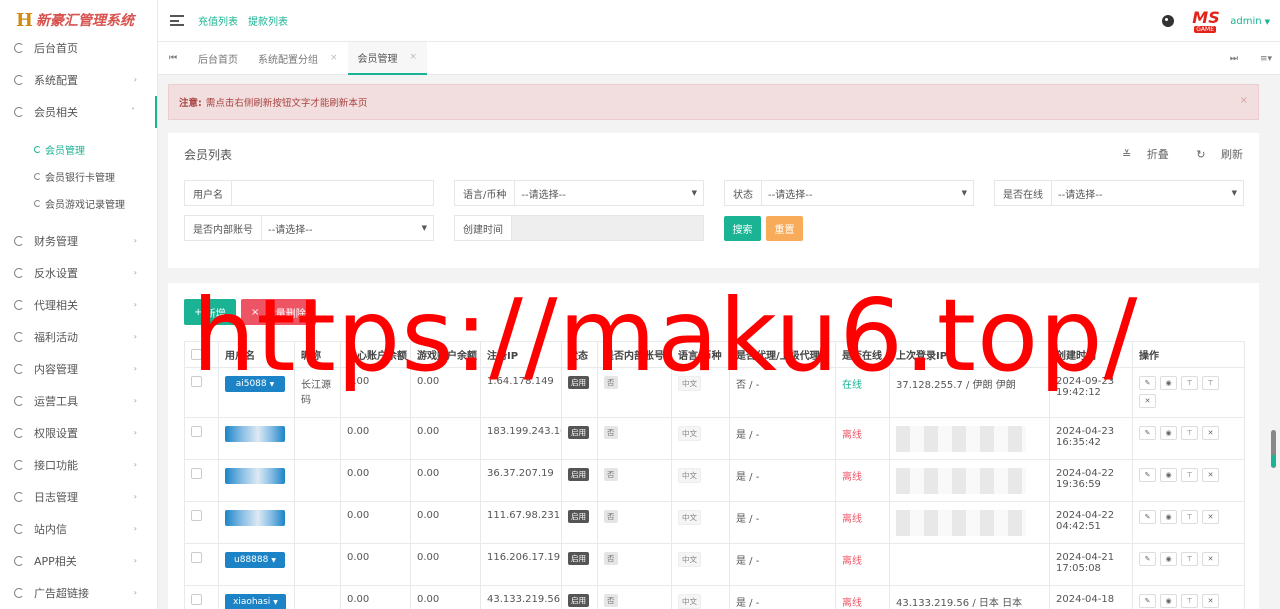 This screenshot has width=1280, height=609. What do you see at coordinates (268, 20) in the screenshot?
I see `withdraw-list-link: 提款列表` at bounding box center [268, 20].